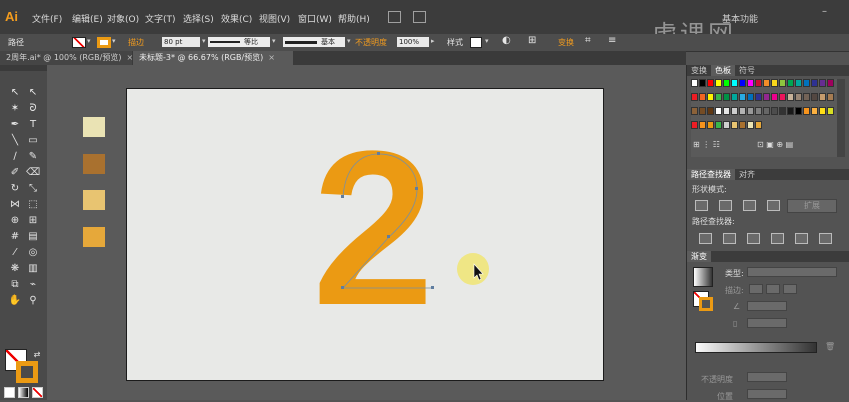  Describe the element at coordinates (15, 284) in the screenshot. I see `artboard-tool-icon: ⧉` at that location.